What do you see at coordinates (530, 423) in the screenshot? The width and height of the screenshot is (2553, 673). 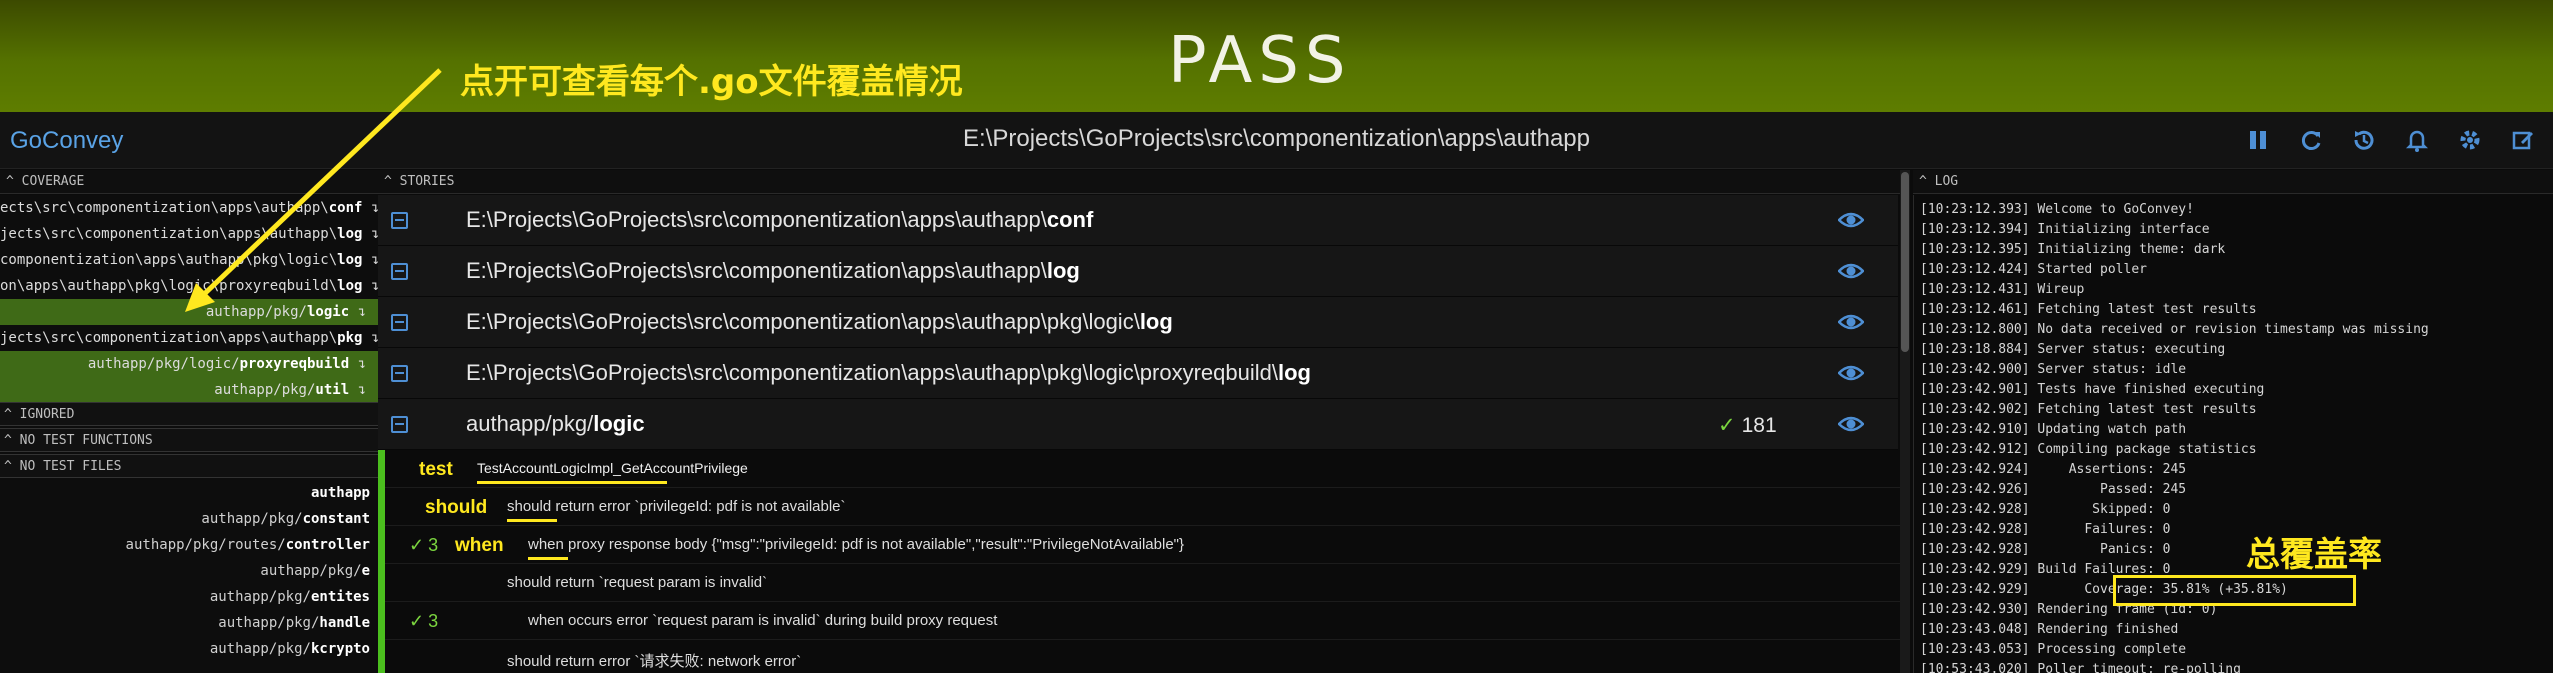 I see `package-path-prefix: authapp/pkg/` at bounding box center [530, 423].